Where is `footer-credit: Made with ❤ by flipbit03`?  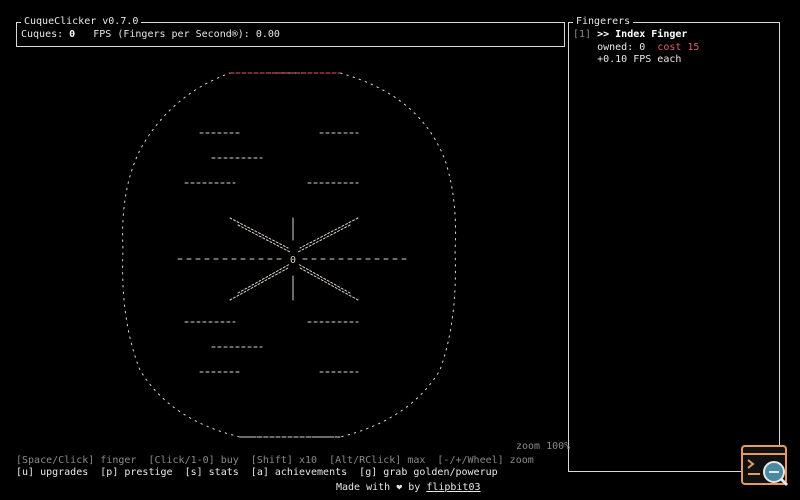
footer-credit: Made with ❤ by flipbit03 is located at coordinates (408, 488).